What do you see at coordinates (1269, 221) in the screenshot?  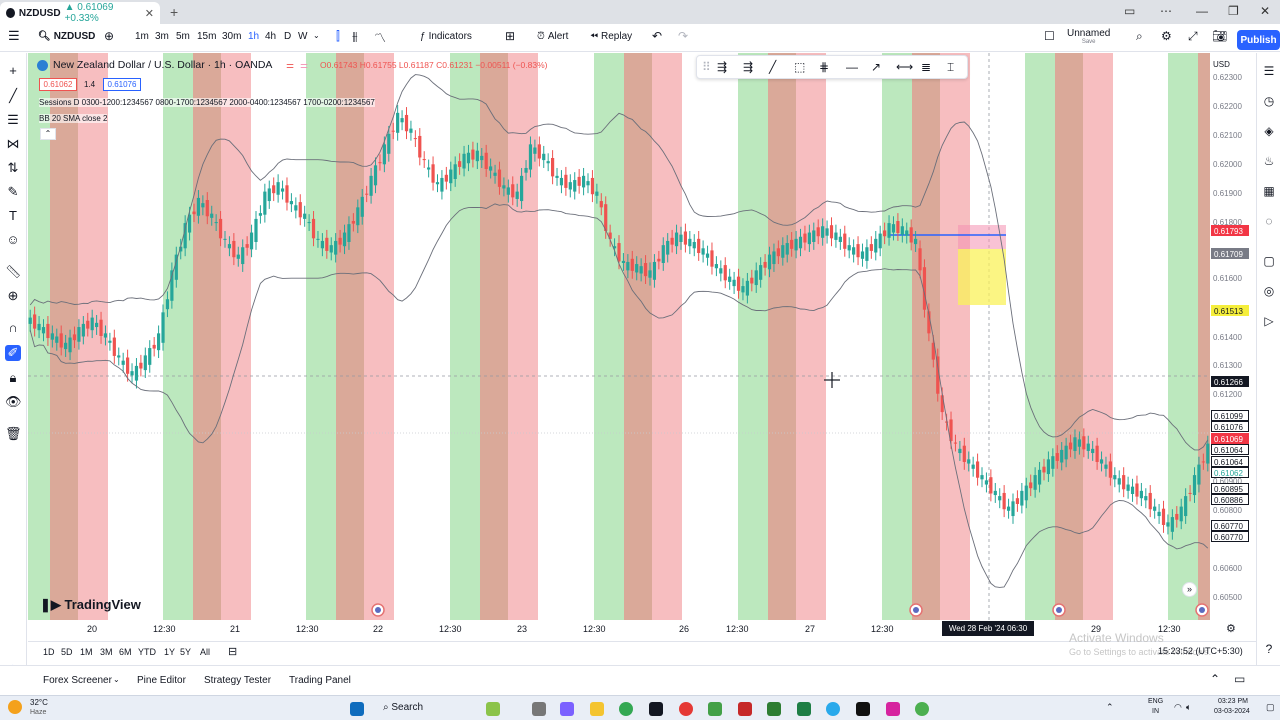 I see `ideas-icon: ◌` at bounding box center [1269, 221].